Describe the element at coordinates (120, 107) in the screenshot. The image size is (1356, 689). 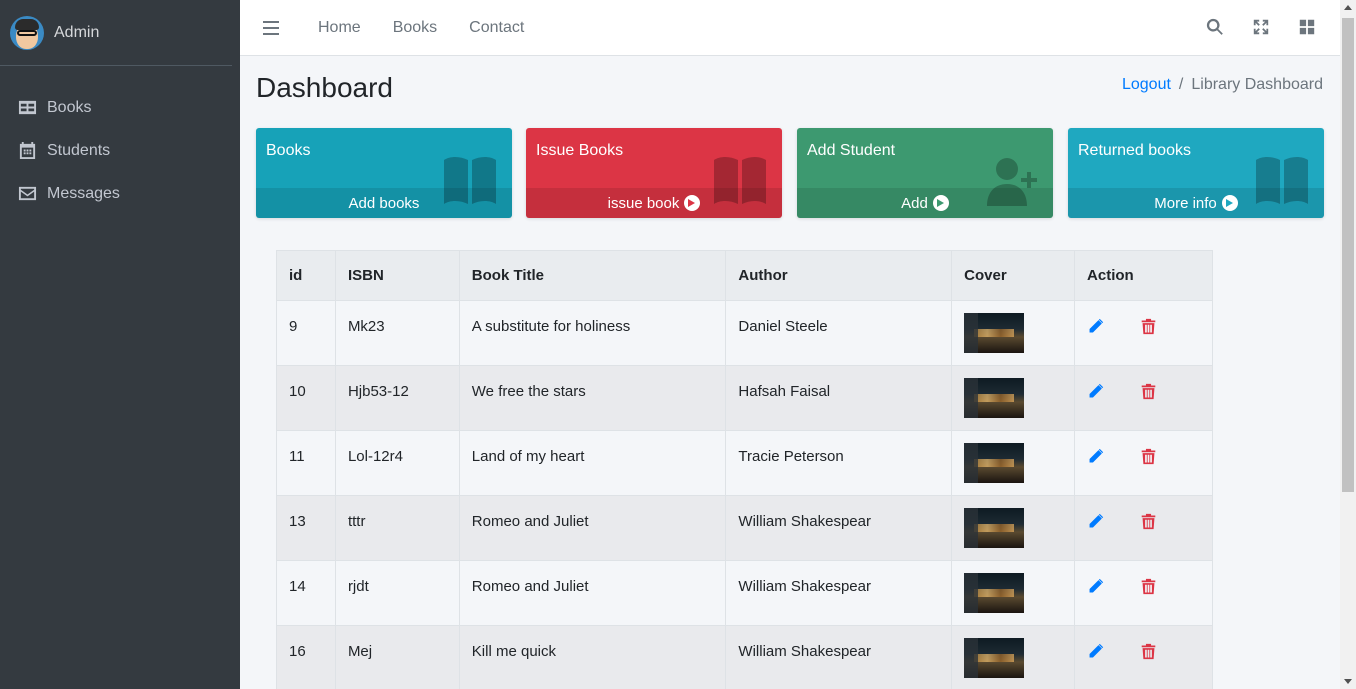
I see `sidebar-item-books: Books` at that location.